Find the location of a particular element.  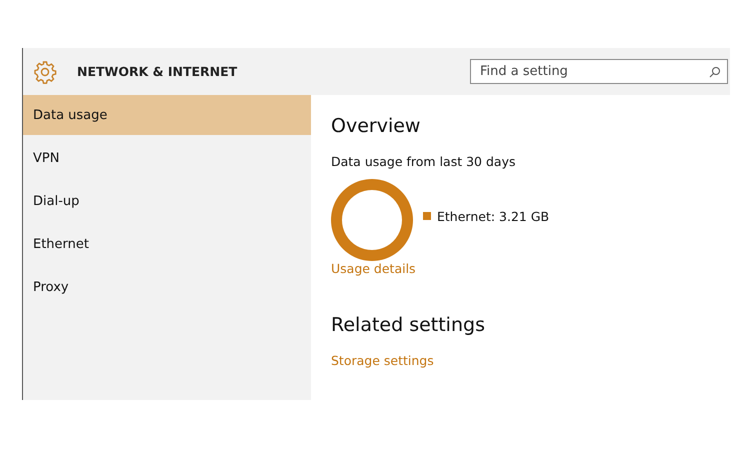

usage-caption: Data usage from last 30 days is located at coordinates (423, 161).